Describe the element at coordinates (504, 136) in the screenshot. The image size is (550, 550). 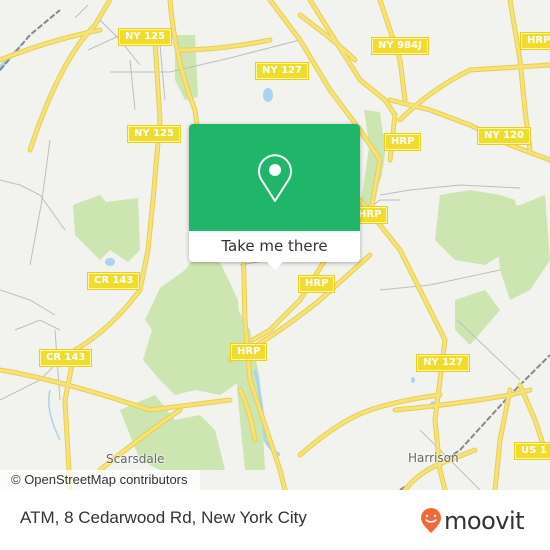
I see `road-label: NY 120` at that location.